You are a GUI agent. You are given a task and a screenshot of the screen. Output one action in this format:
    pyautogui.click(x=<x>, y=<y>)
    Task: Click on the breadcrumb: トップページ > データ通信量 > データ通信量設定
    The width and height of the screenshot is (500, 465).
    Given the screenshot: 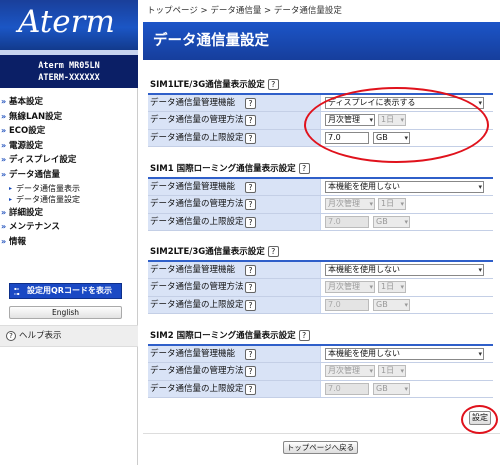 What is the action you would take?
    pyautogui.click(x=244, y=11)
    